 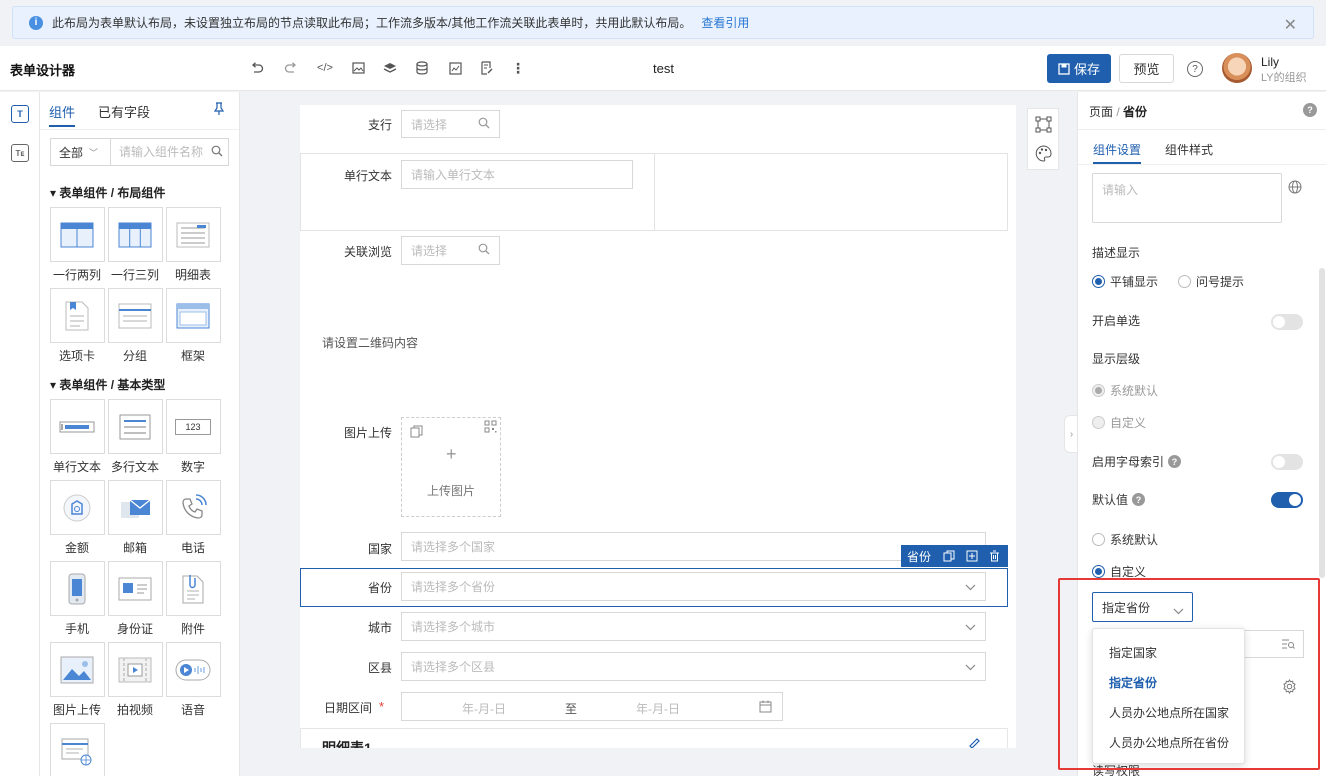 What do you see at coordinates (77, 599) in the screenshot?
I see `comp-mobile: 手机` at bounding box center [77, 599].